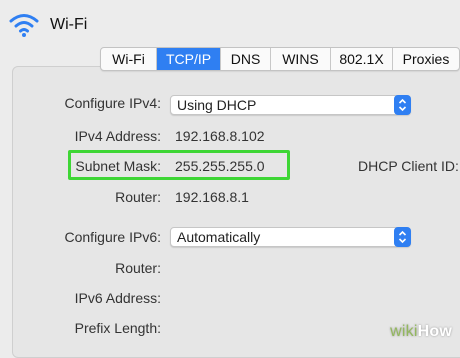 This screenshot has height=358, width=460. I want to click on wikihow-watermark: wikiHow, so click(421, 332).